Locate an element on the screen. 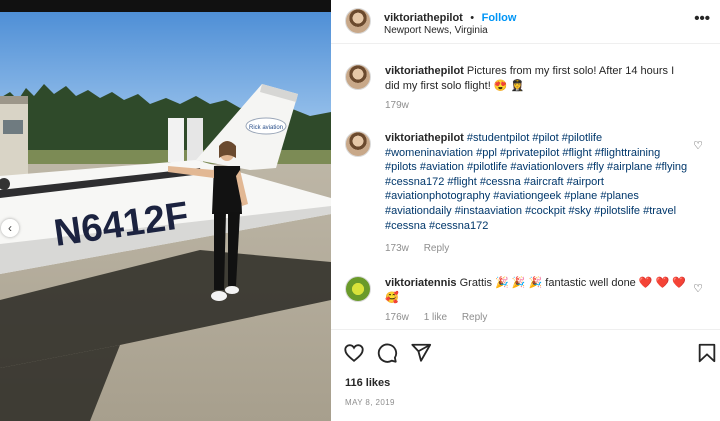  comment-username: viktoriathepilot is located at coordinates (424, 138).